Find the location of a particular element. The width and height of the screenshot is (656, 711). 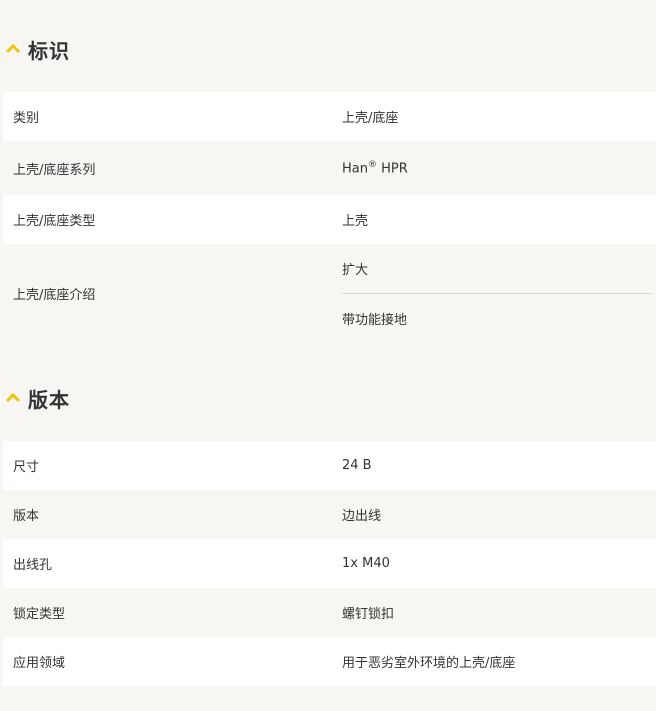

table-row: 版本 边出线 is located at coordinates (329, 514).